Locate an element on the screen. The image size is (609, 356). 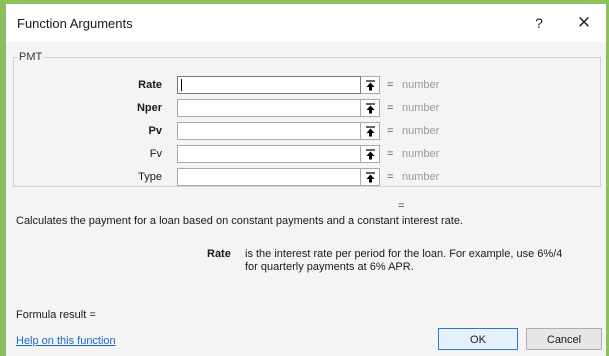
fv-collapse-button is located at coordinates (370, 154).